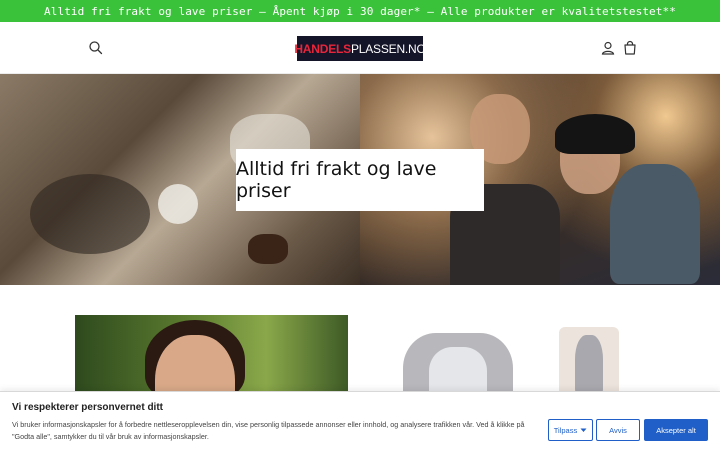 This screenshot has height=450, width=720. I want to click on search-icon, so click(96, 48).